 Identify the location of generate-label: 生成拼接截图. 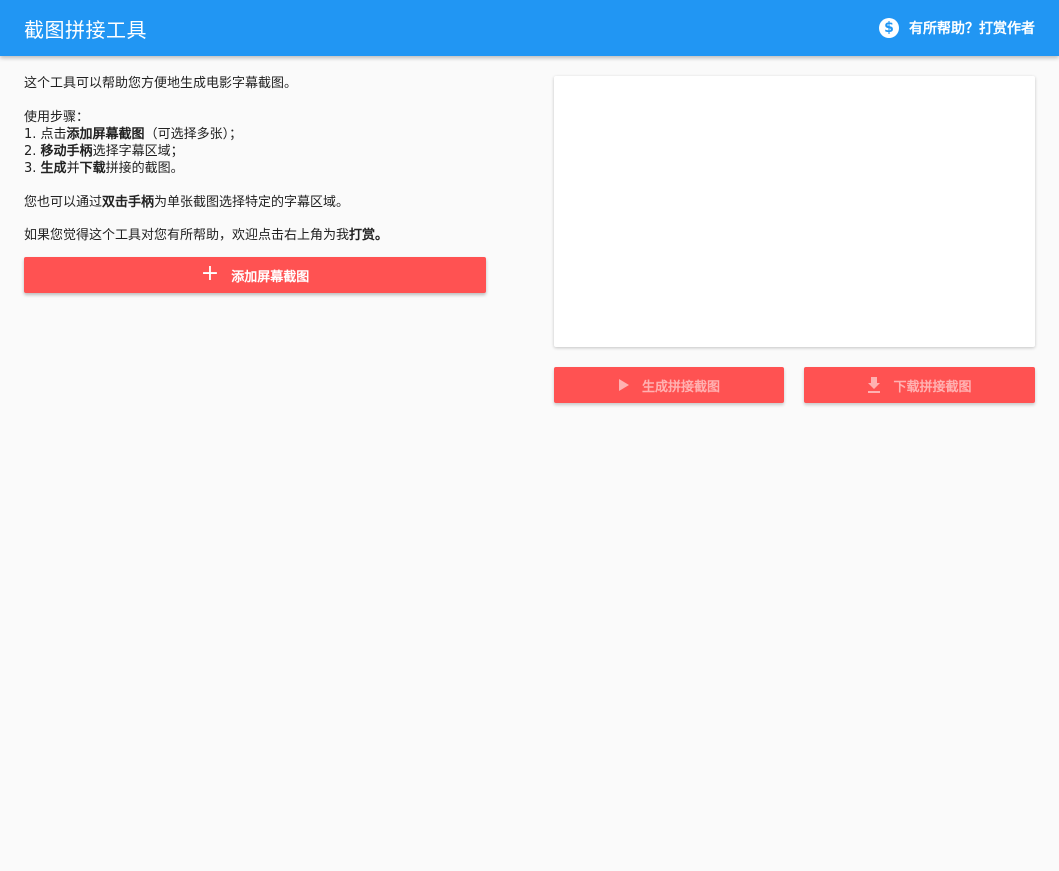
(680, 387).